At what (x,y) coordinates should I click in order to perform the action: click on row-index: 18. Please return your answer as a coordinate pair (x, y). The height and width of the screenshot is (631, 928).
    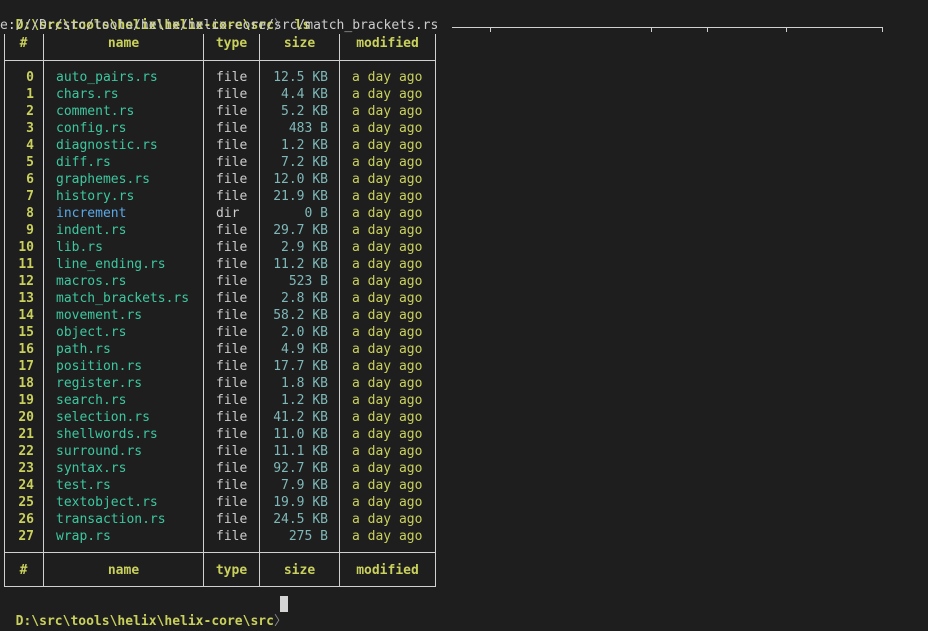
    Looking at the image, I should click on (26, 383).